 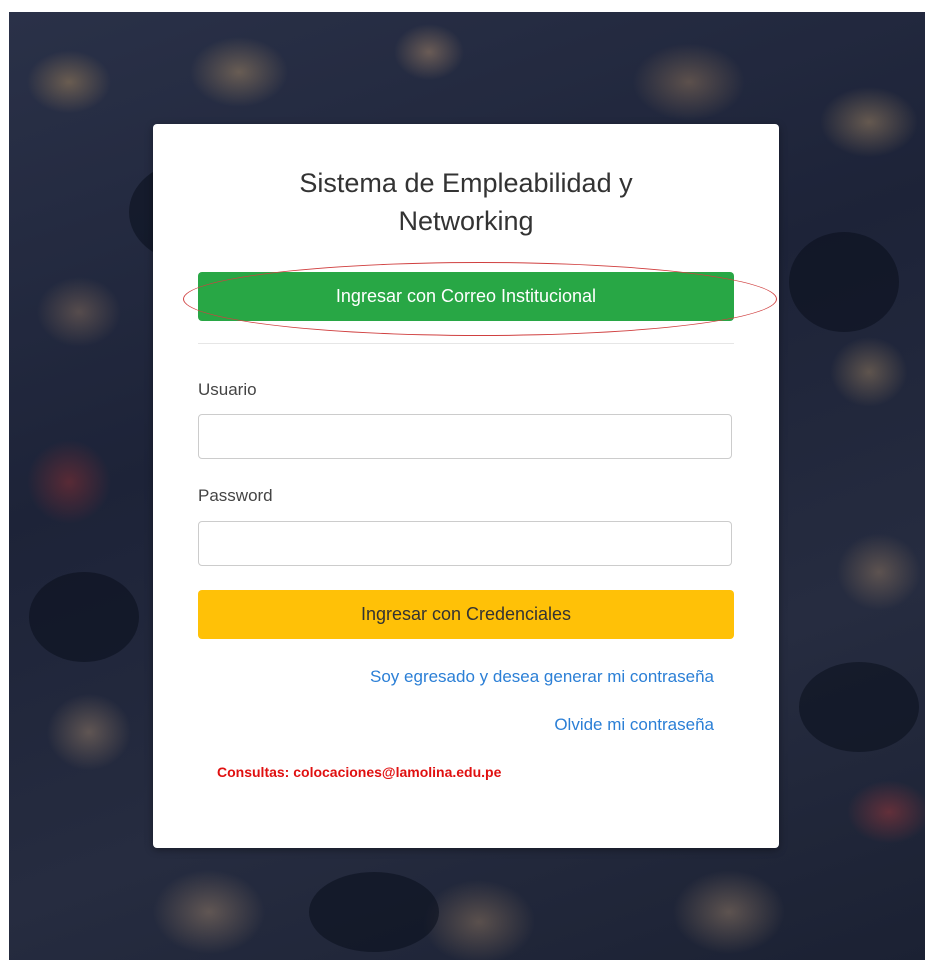 I want to click on title-line-2: Networking, so click(x=466, y=221).